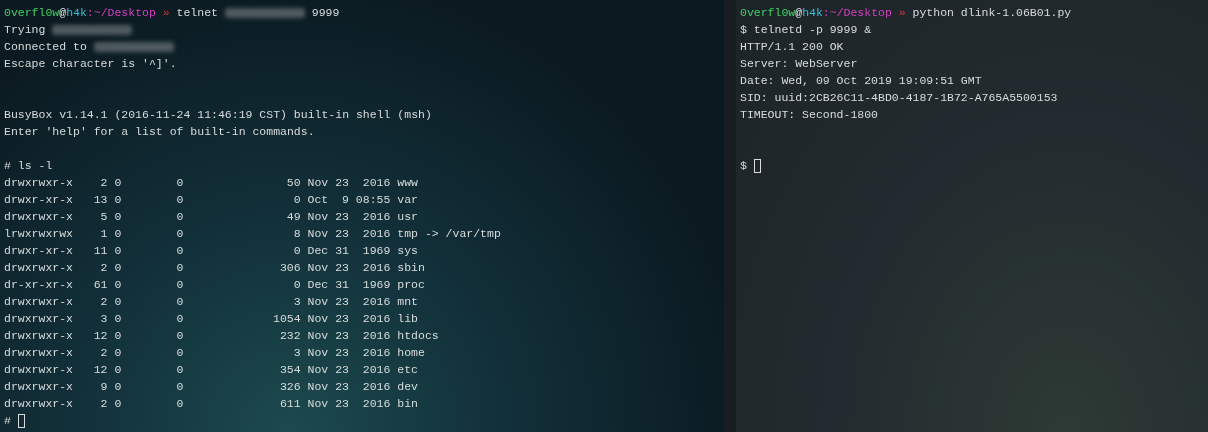  Describe the element at coordinates (100, 200) in the screenshot. I see `link-count: 13` at that location.